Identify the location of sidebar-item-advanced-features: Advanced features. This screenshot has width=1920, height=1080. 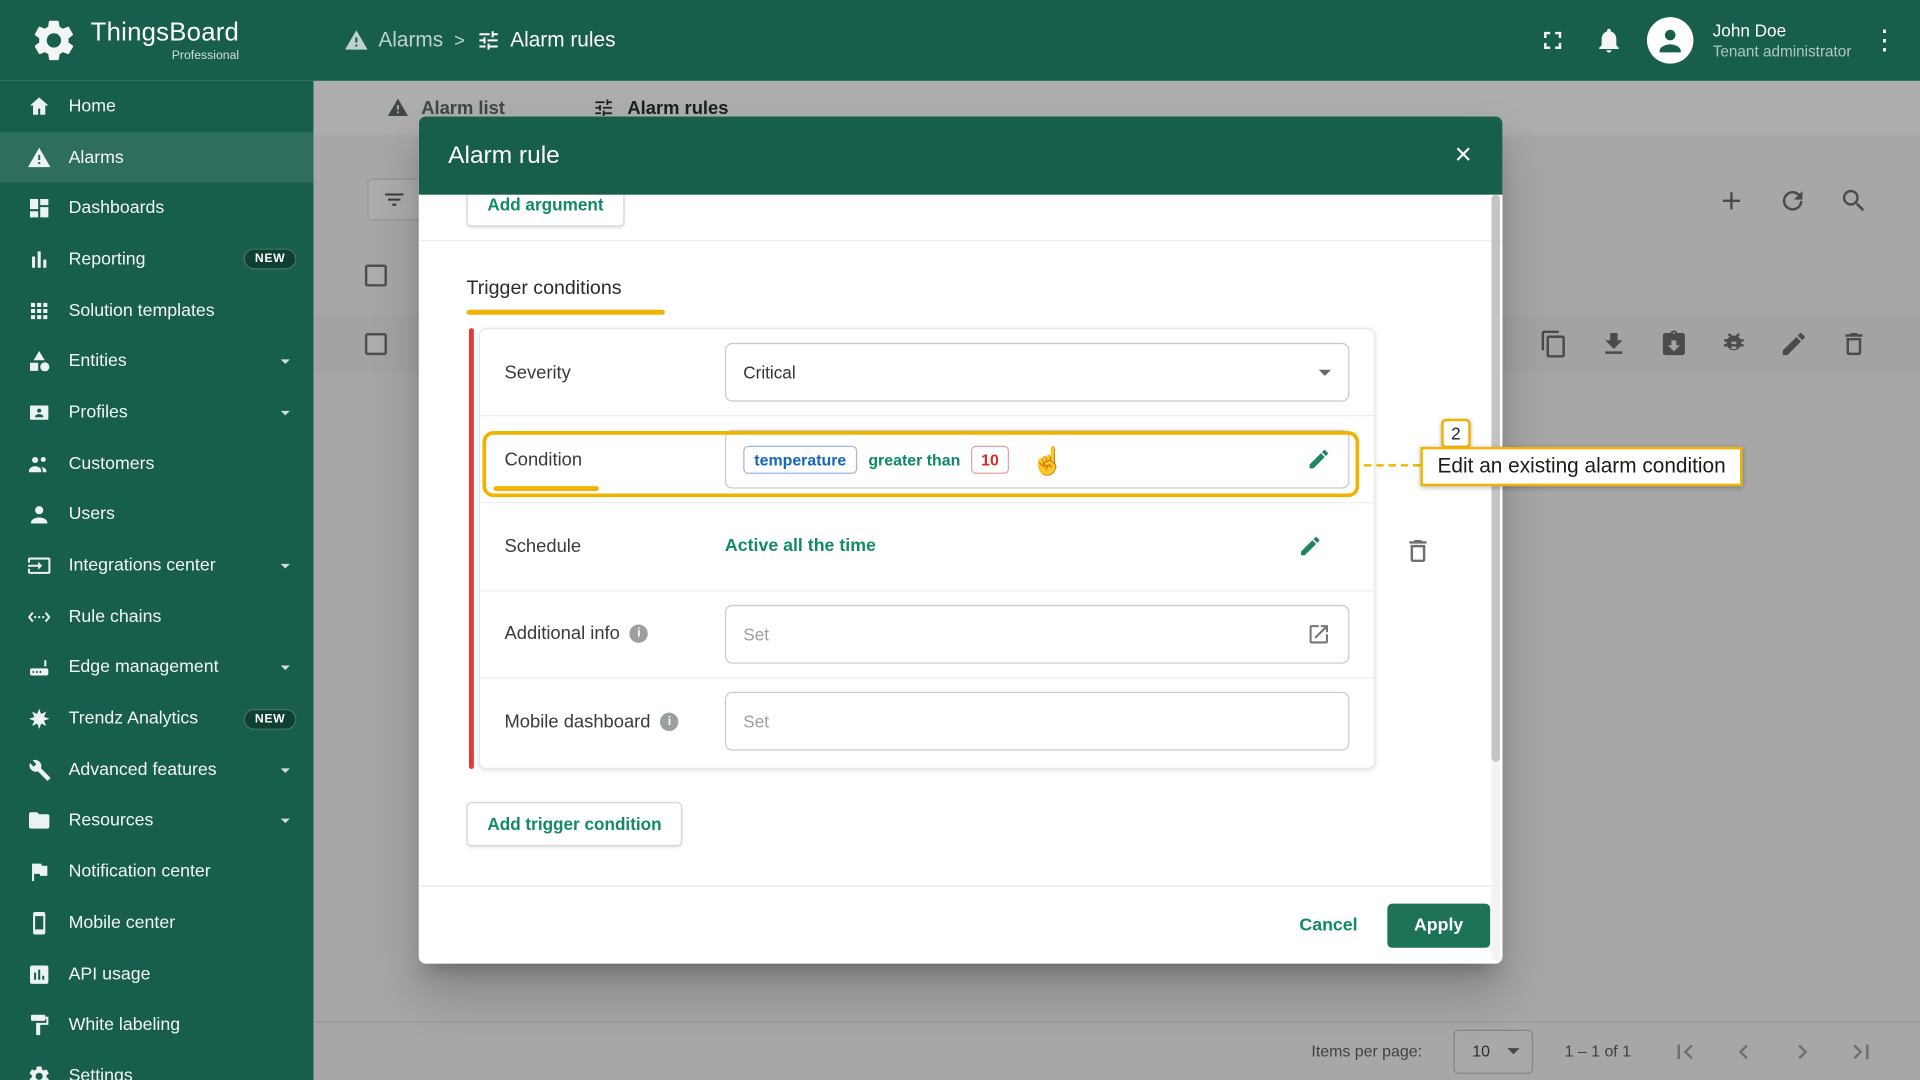
(156, 769).